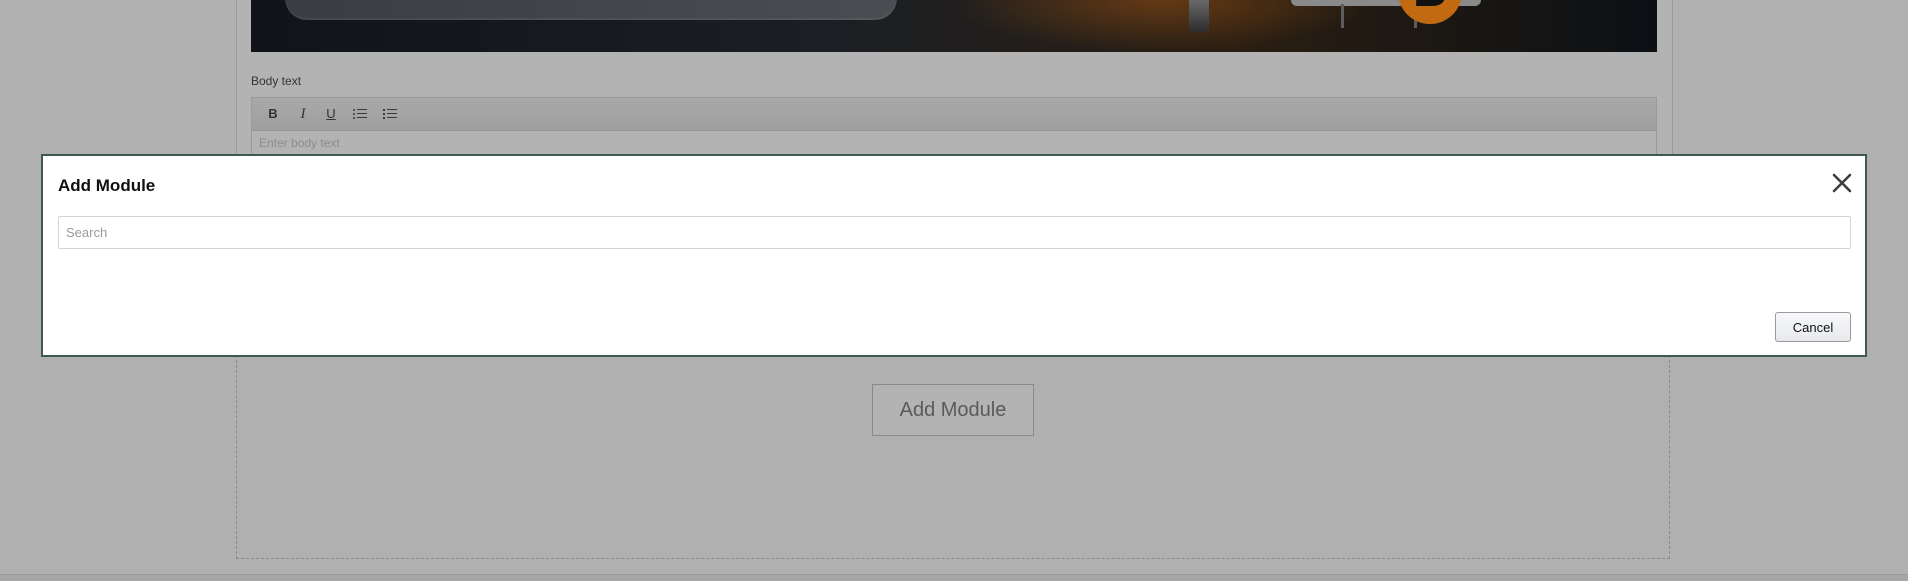 This screenshot has width=1908, height=581. Describe the element at coordinates (591, 10) in the screenshot. I see `hero-pill-shape` at that location.